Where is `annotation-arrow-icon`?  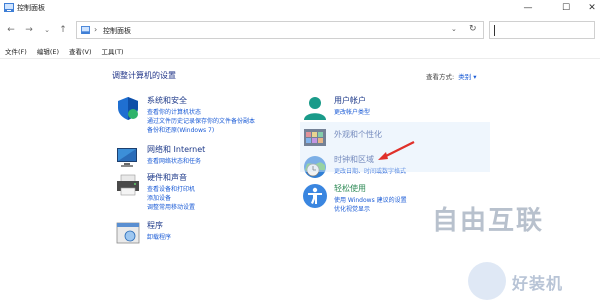
annotation-arrow-icon is located at coordinates (396, 150).